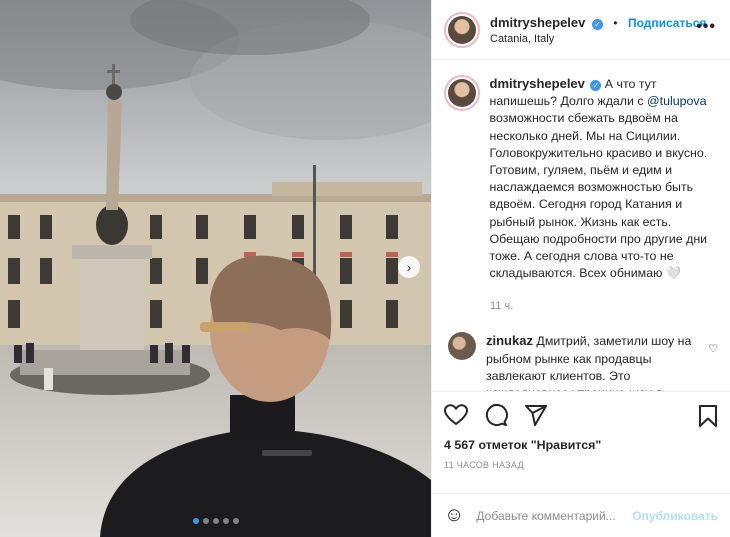  I want to click on share-icon, so click(536, 415).